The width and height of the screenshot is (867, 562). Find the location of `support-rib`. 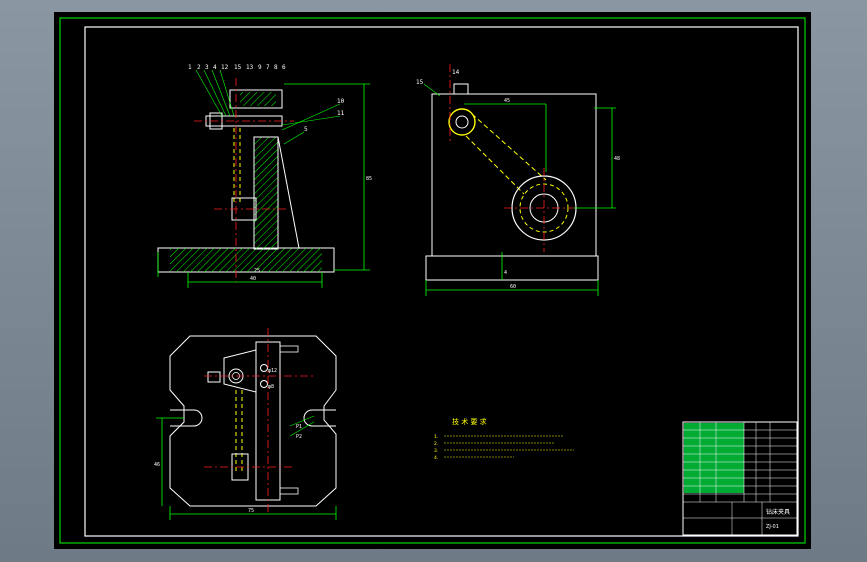

support-rib is located at coordinates (288, 192).